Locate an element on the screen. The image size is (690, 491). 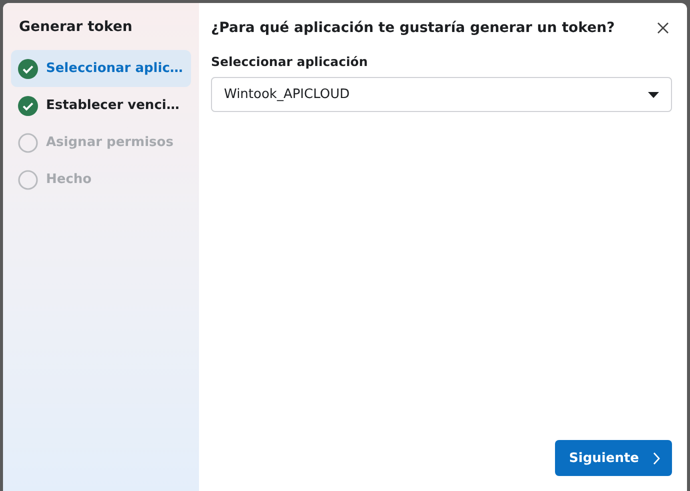
next-button: Siguiente is located at coordinates (613, 458).